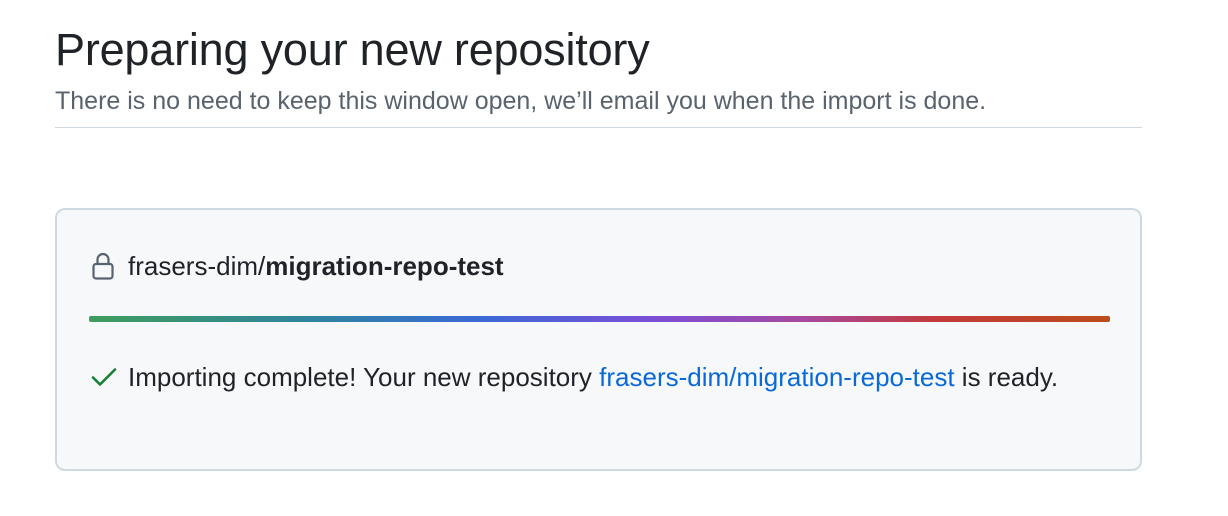 This screenshot has height=516, width=1228. I want to click on status-message-text: Importing complete! Your new repository, so click(364, 377).